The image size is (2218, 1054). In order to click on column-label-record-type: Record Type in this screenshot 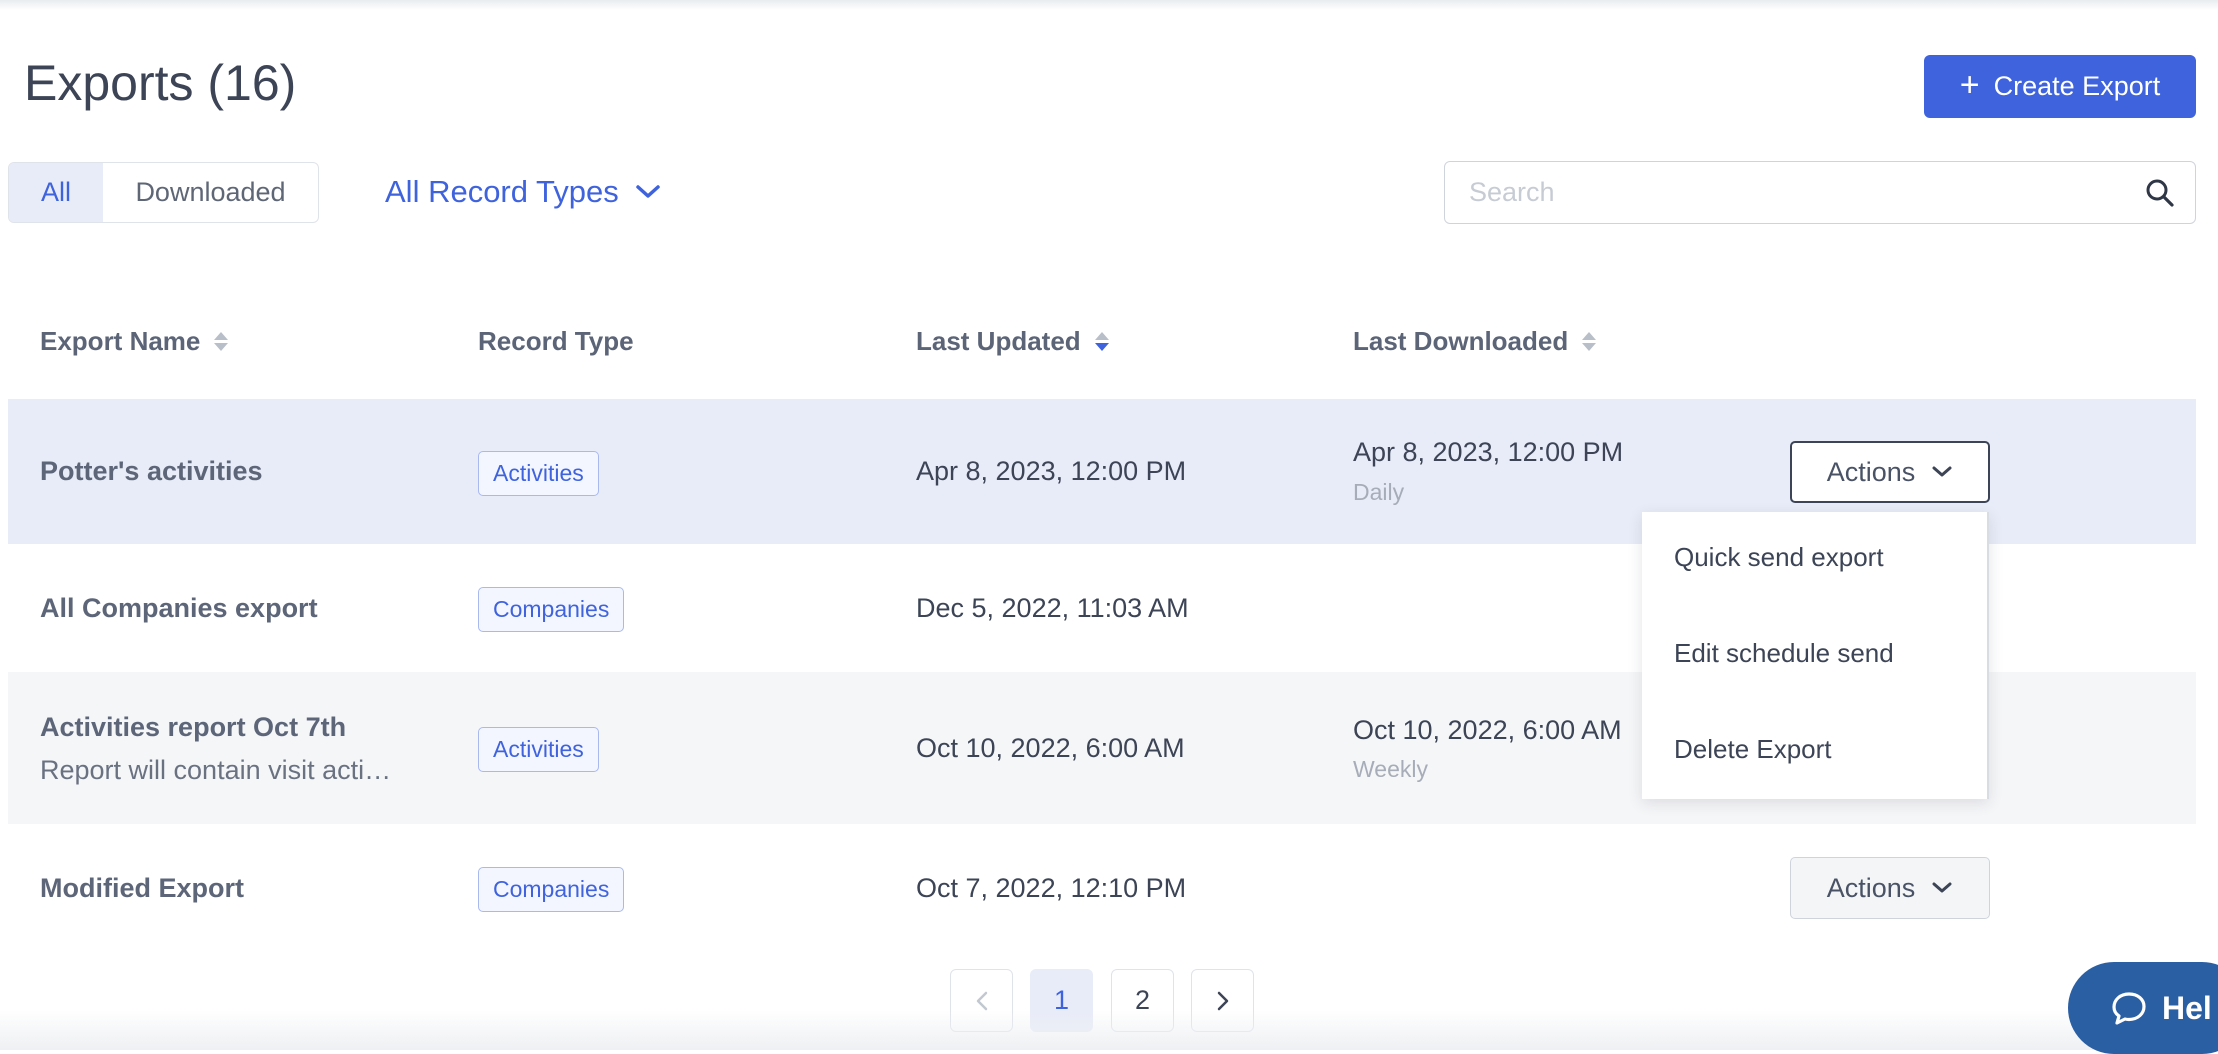, I will do `click(556, 341)`.